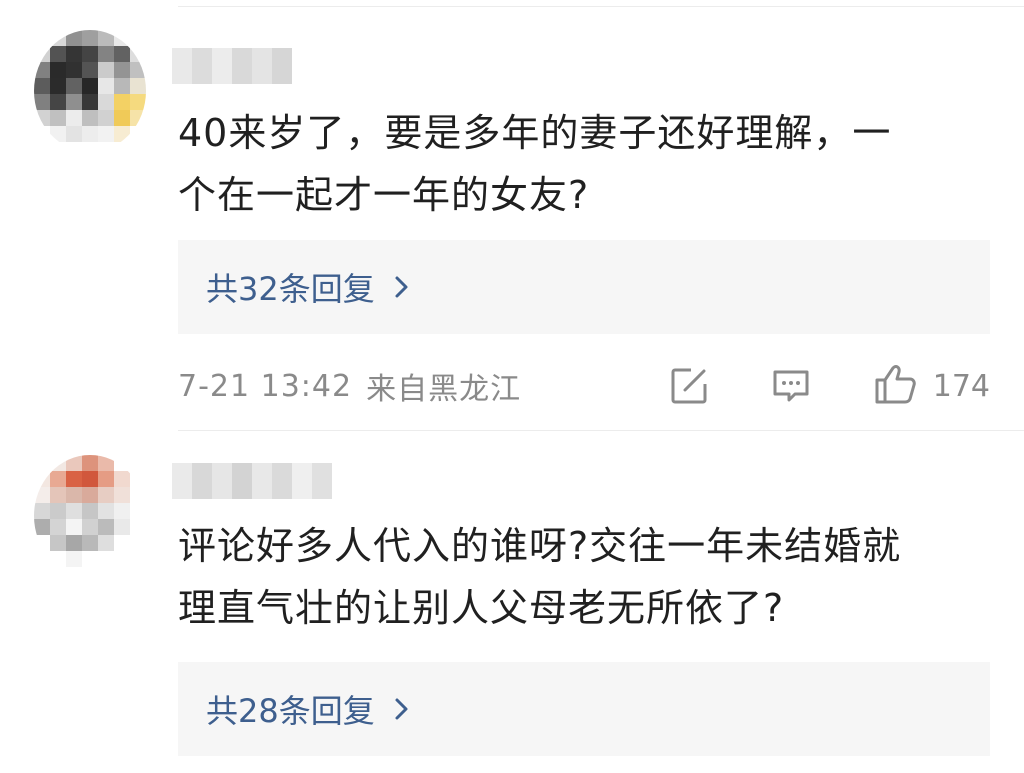 This screenshot has height=773, width=1024. What do you see at coordinates (290, 289) in the screenshot?
I see `reply-count-label: 共32条回复` at bounding box center [290, 289].